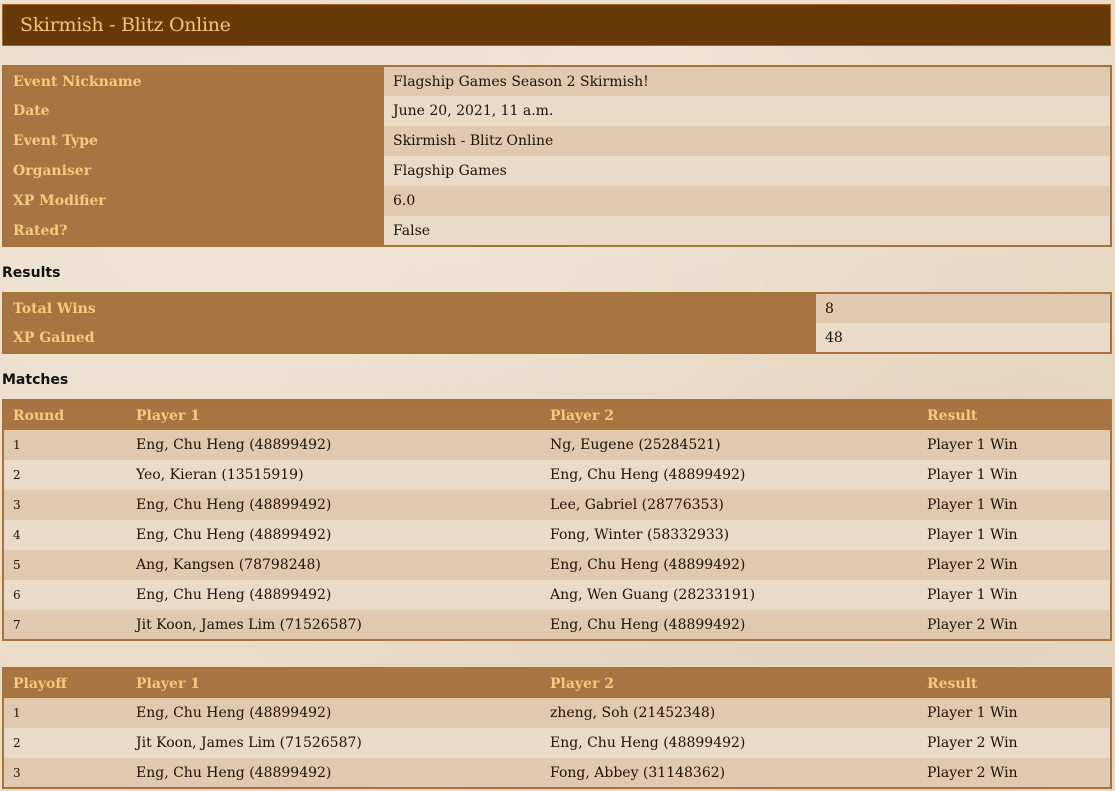 The height and width of the screenshot is (791, 1115). I want to click on player2-cell: zheng, Soh (21452348), so click(729, 713).